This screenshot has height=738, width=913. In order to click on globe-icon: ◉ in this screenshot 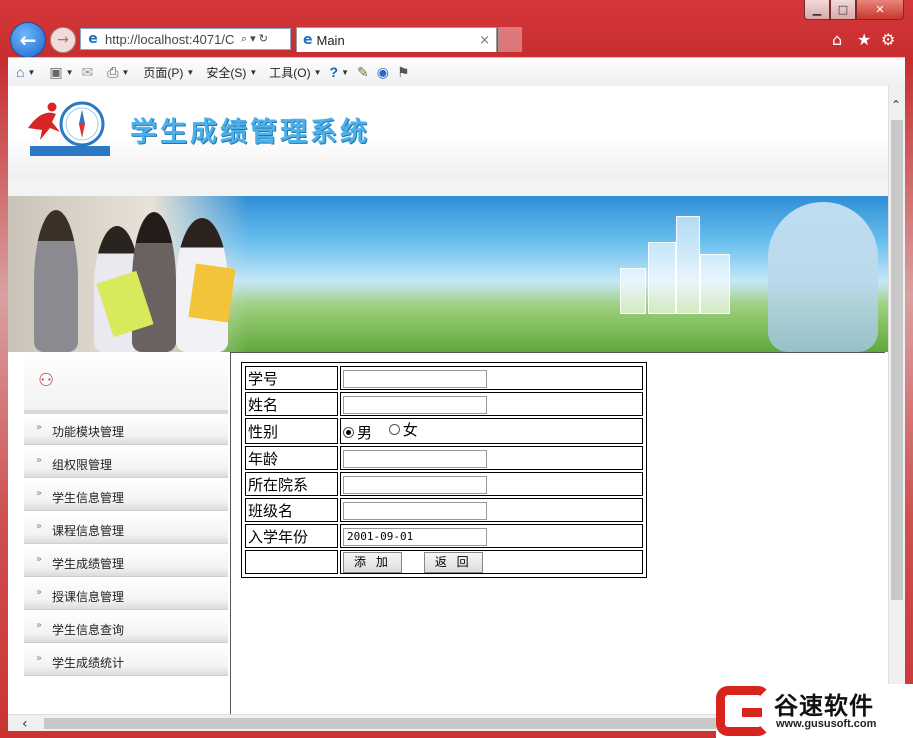, I will do `click(382, 71)`.